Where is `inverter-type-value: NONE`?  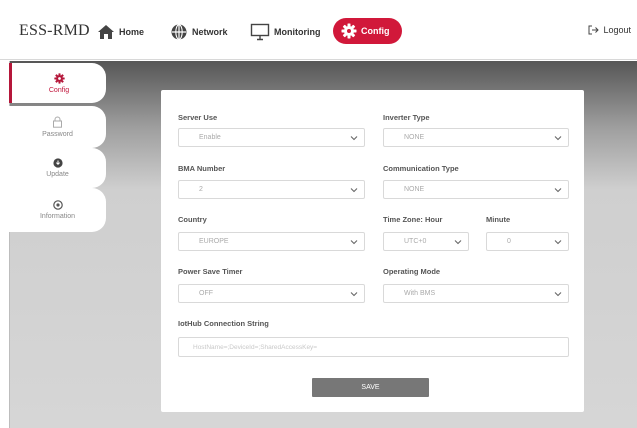 inverter-type-value: NONE is located at coordinates (414, 137).